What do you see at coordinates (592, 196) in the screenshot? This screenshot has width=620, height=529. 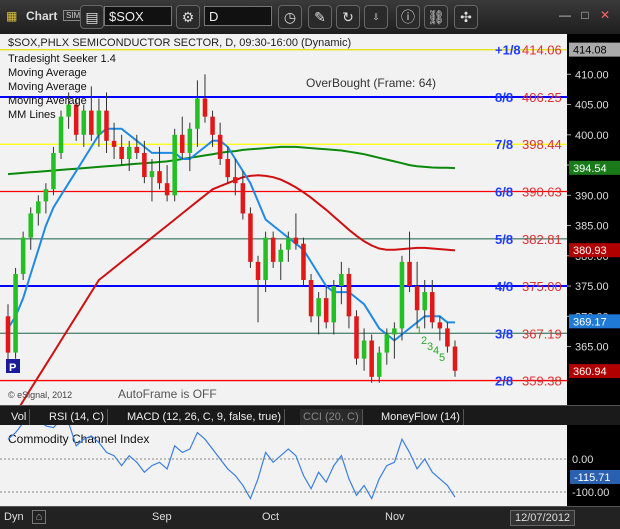 I see `y-tick-label-4: 390.00` at bounding box center [592, 196].